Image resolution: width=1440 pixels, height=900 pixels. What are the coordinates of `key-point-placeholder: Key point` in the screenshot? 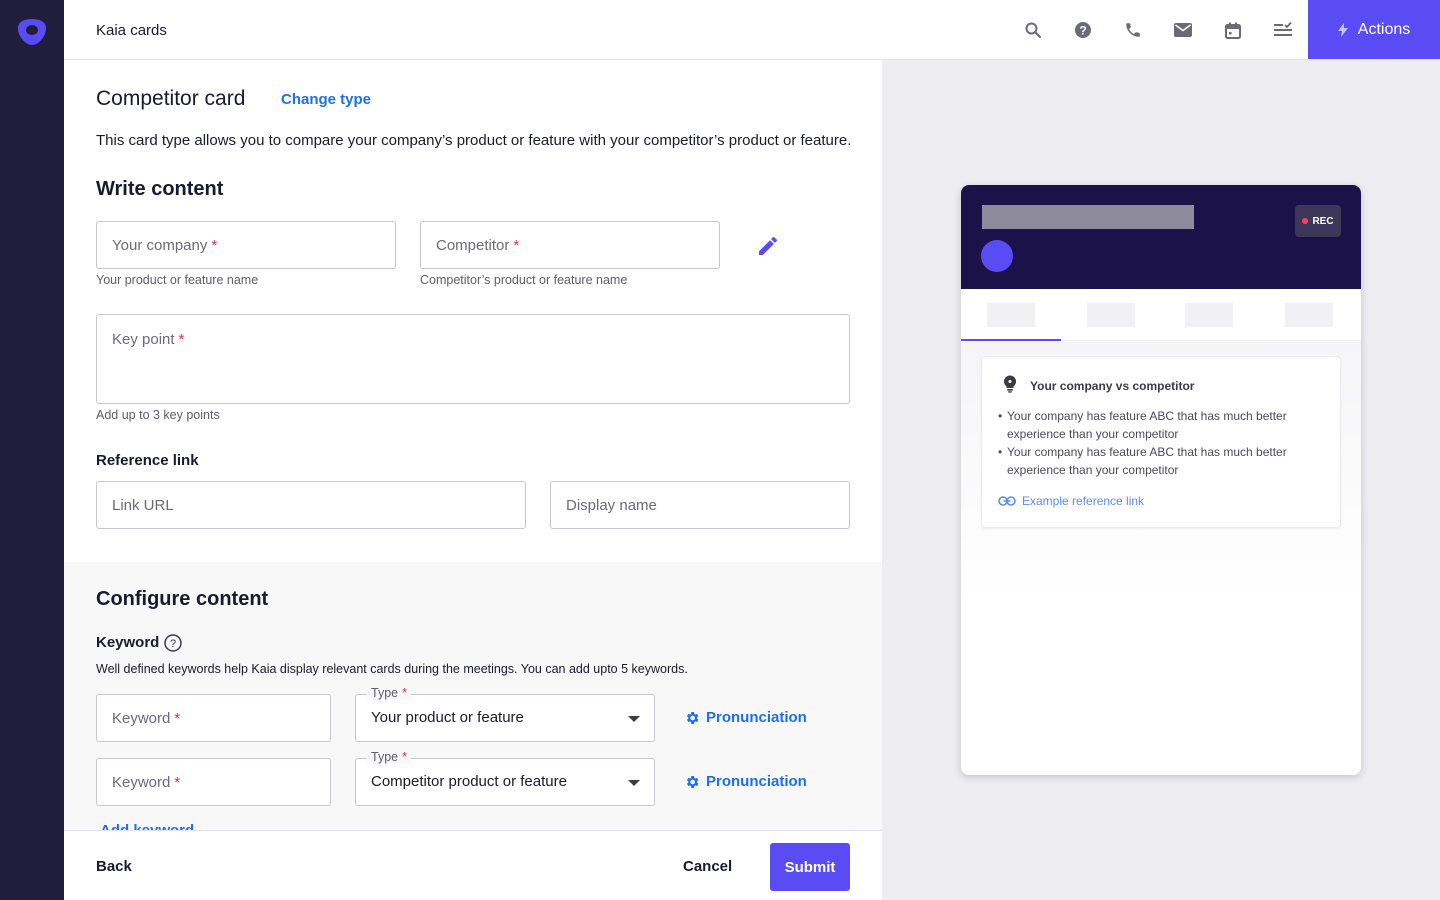 It's located at (143, 339).